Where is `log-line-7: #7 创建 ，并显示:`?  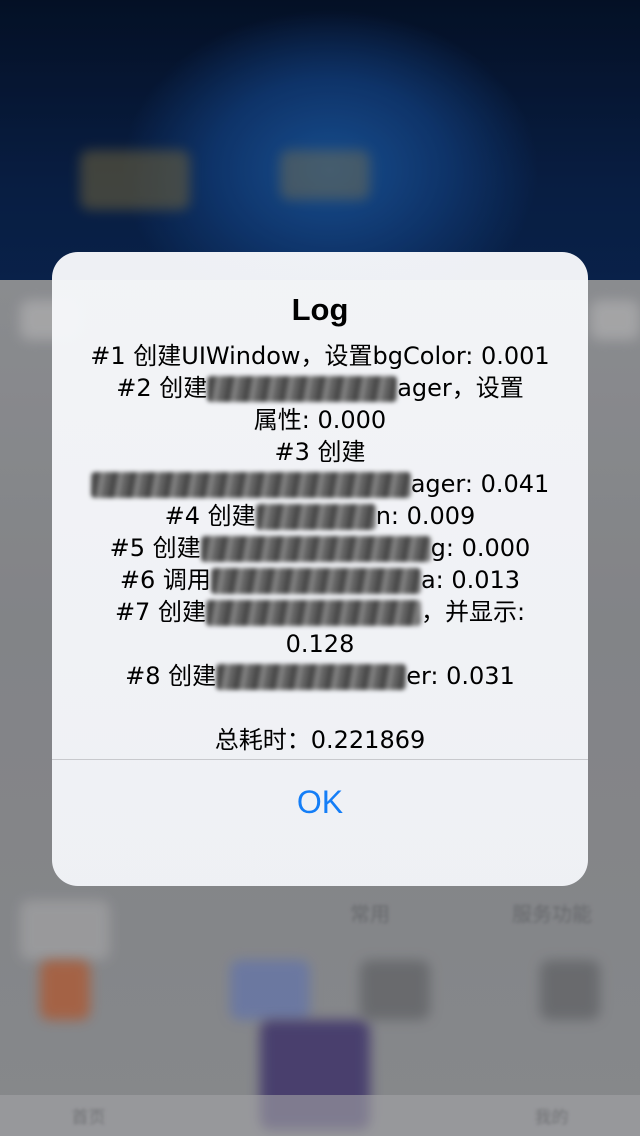 log-line-7: #7 创建 ，并显示: is located at coordinates (320, 612).